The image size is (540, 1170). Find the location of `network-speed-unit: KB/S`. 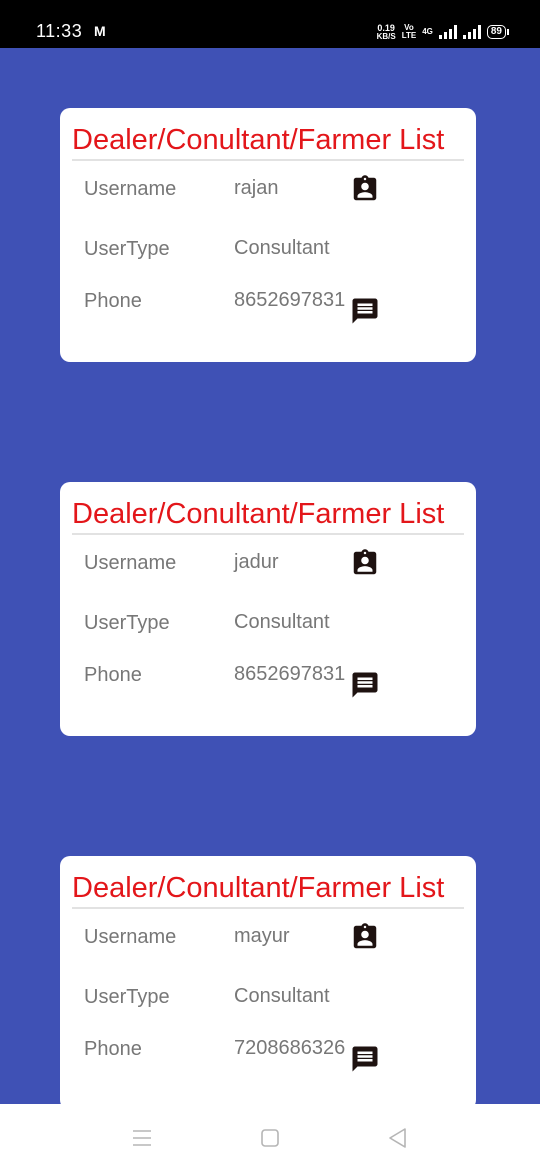

network-speed-unit: KB/S is located at coordinates (386, 36).